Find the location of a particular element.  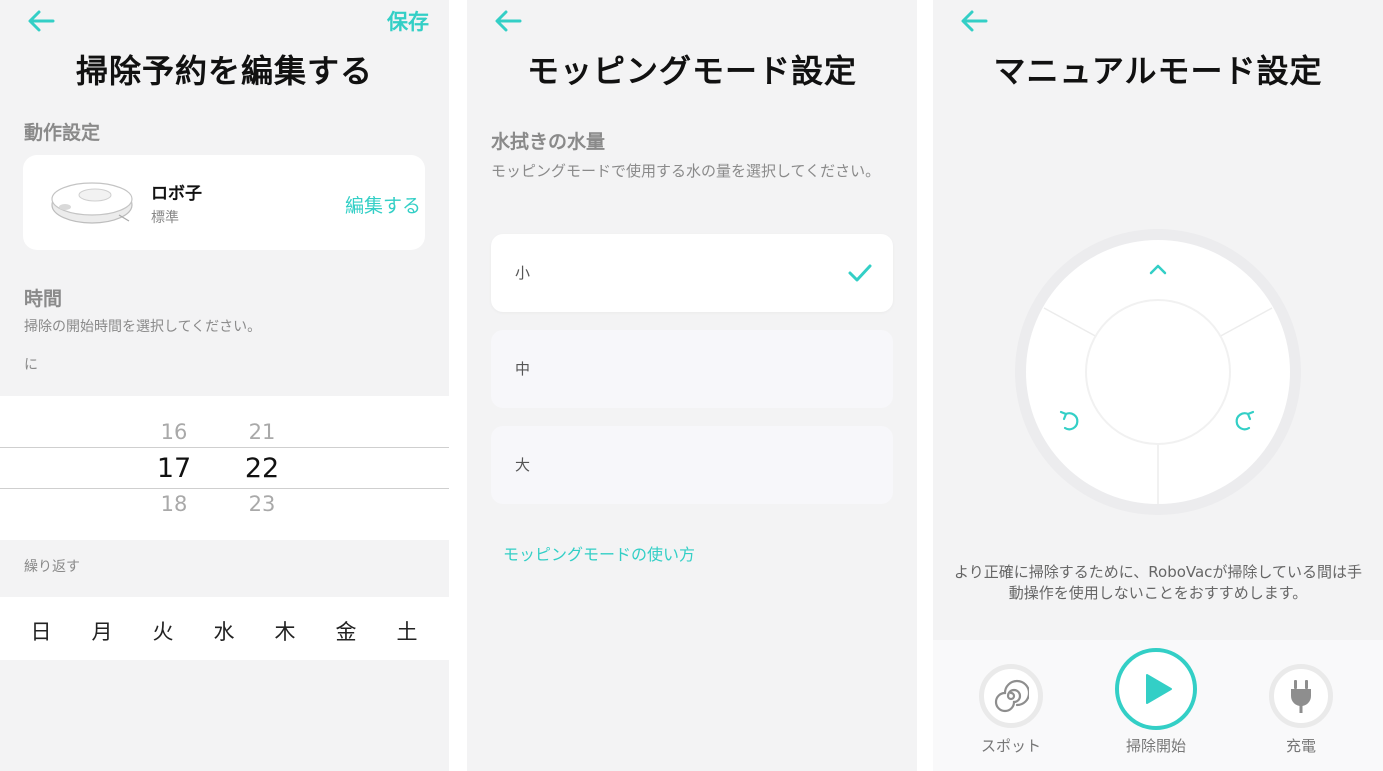

day-mon: 月 is located at coordinates (102, 631).